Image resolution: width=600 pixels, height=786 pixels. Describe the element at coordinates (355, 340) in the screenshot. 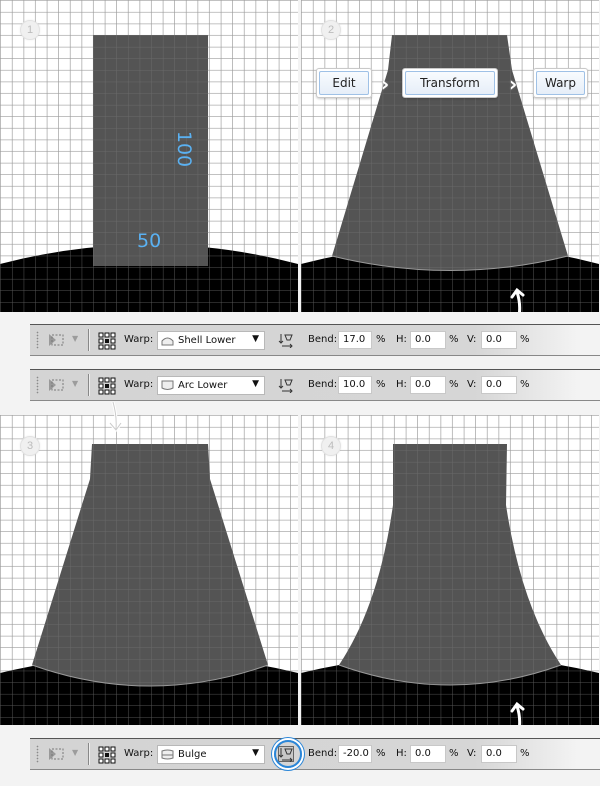

I see `bend-input: 17.0` at that location.